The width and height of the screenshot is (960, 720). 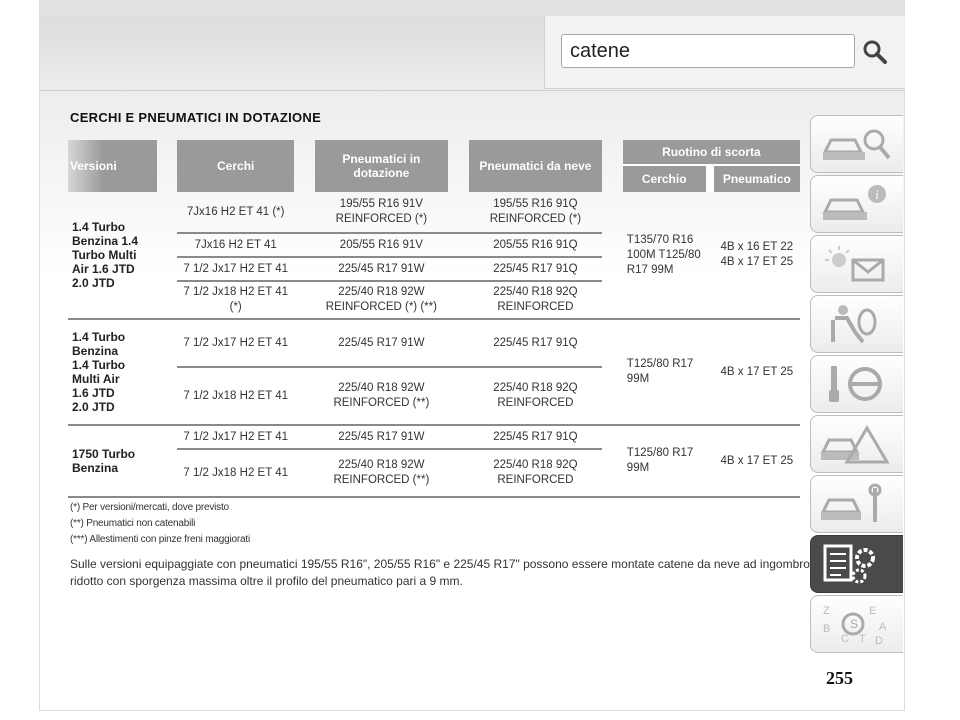 I want to click on car-search-icon, so click(x=856, y=144).